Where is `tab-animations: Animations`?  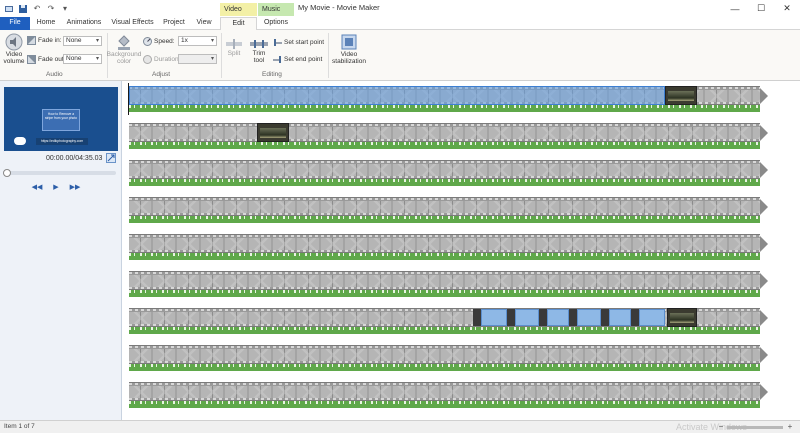
tab-animations: Animations is located at coordinates (84, 23).